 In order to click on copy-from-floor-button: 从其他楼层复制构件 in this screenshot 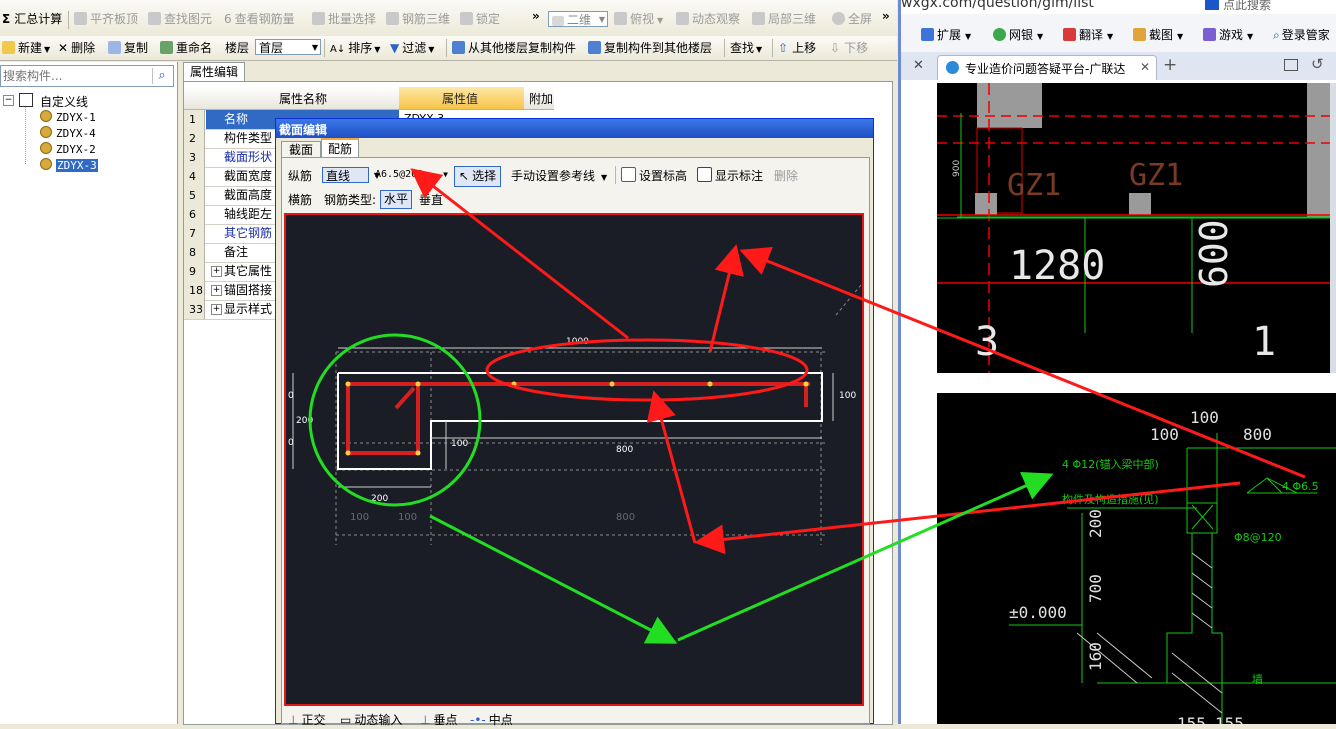, I will do `click(514, 48)`.